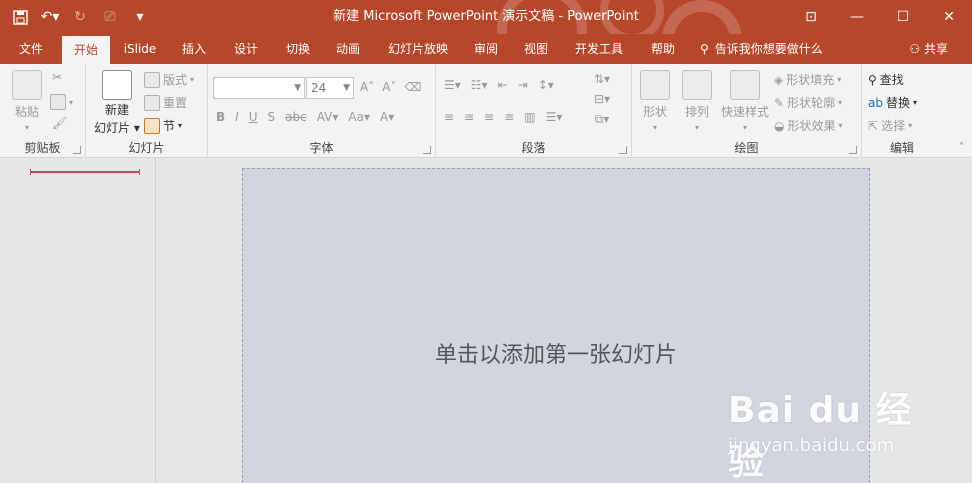  Describe the element at coordinates (489, 117) in the screenshot. I see `align-right-icon: ≡` at that location.